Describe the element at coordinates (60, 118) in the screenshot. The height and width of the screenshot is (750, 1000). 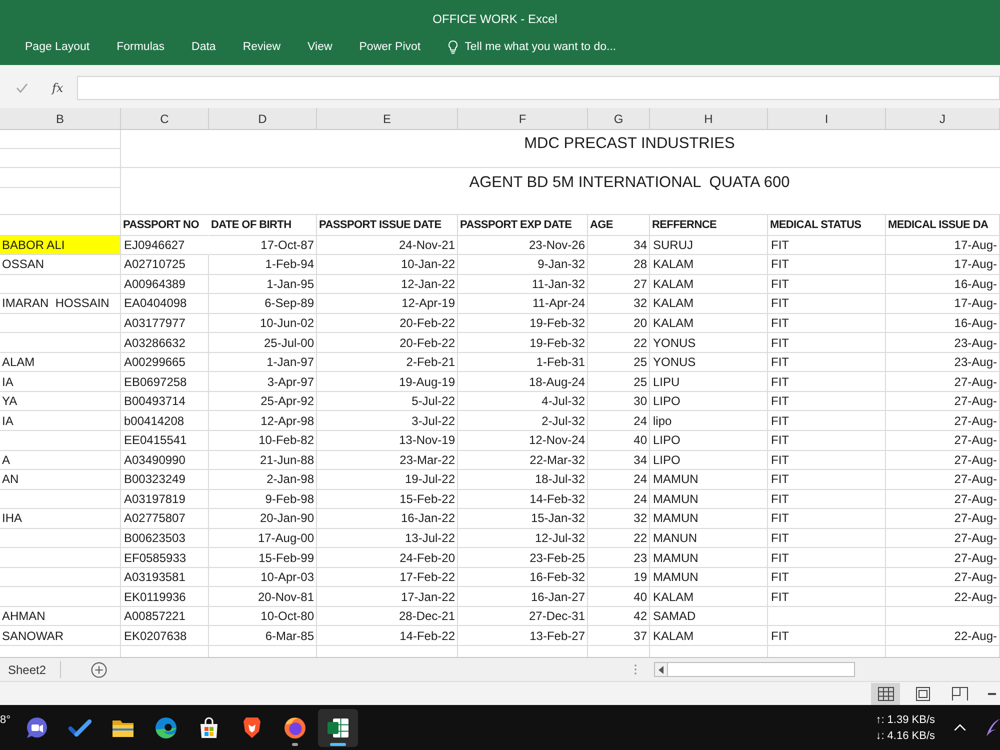
I see `column-header: B` at that location.